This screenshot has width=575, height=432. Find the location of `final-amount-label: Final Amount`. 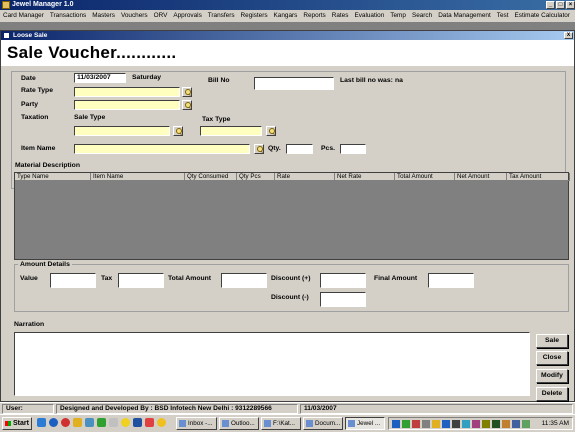

final-amount-label: Final Amount is located at coordinates (396, 278).